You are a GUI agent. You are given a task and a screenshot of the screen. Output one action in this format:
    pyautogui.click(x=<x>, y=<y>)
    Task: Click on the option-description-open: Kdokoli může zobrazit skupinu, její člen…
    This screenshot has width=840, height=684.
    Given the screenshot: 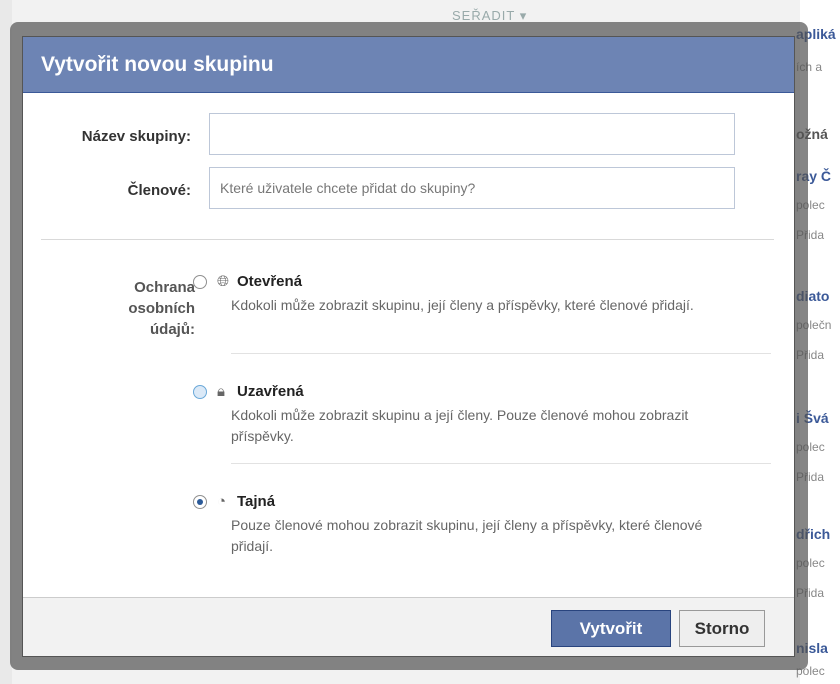 What is the action you would take?
    pyautogui.click(x=462, y=305)
    